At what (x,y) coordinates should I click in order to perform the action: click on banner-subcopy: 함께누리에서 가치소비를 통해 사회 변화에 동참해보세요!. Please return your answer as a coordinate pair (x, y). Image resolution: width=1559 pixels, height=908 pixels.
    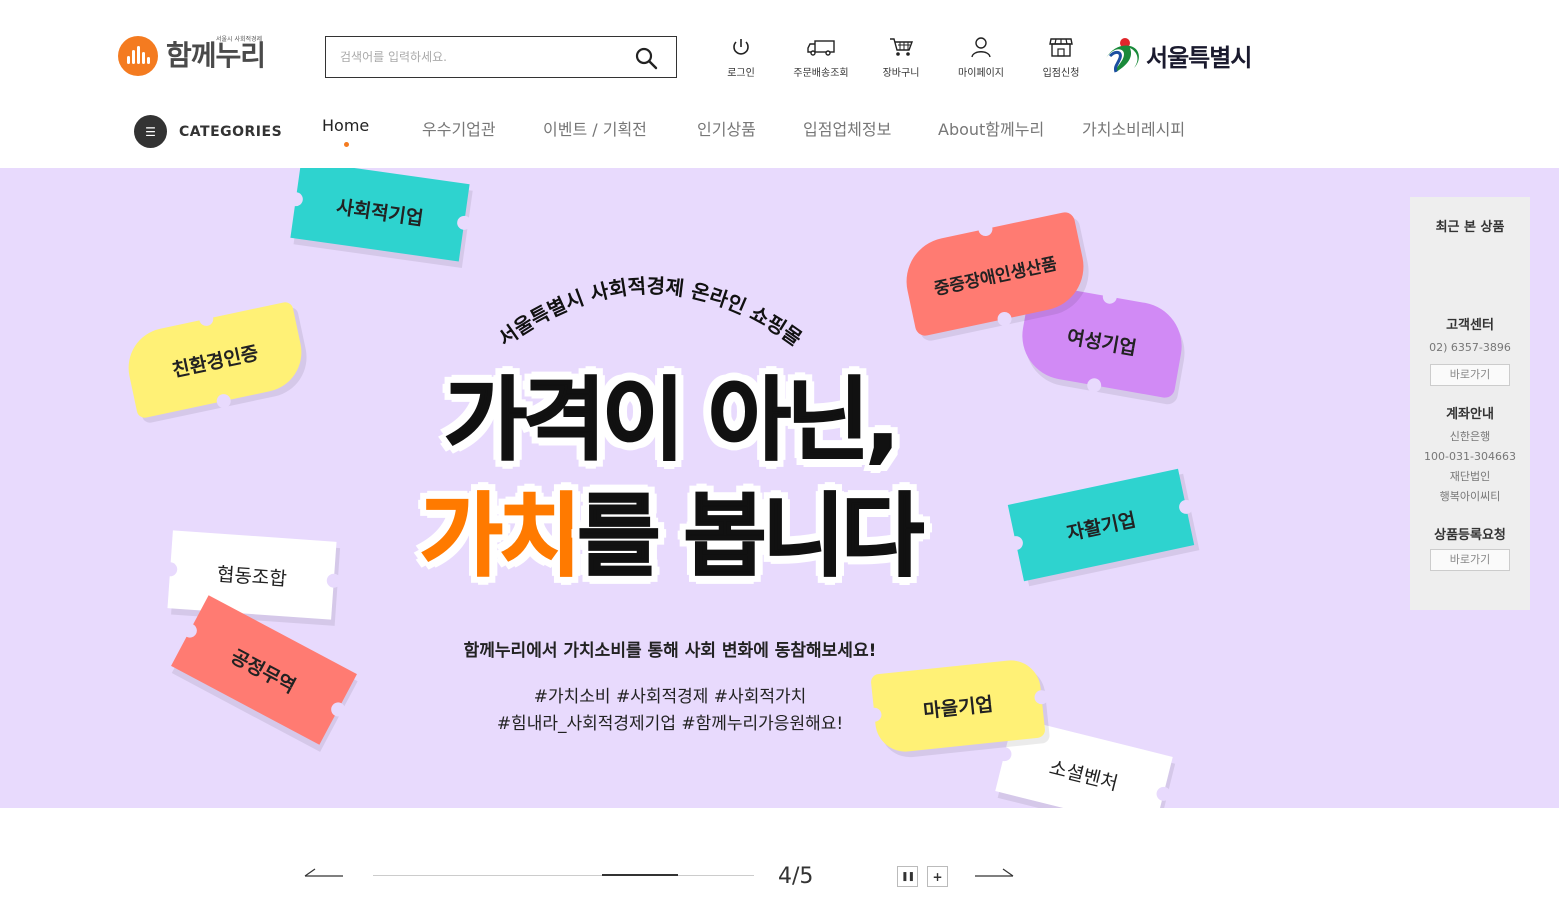
    Looking at the image, I should click on (670, 651).